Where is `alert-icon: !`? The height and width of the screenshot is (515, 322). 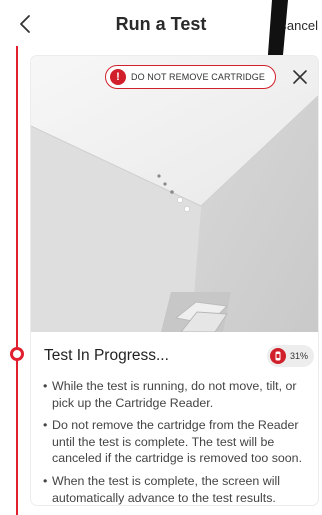
alert-icon: ! is located at coordinates (118, 77).